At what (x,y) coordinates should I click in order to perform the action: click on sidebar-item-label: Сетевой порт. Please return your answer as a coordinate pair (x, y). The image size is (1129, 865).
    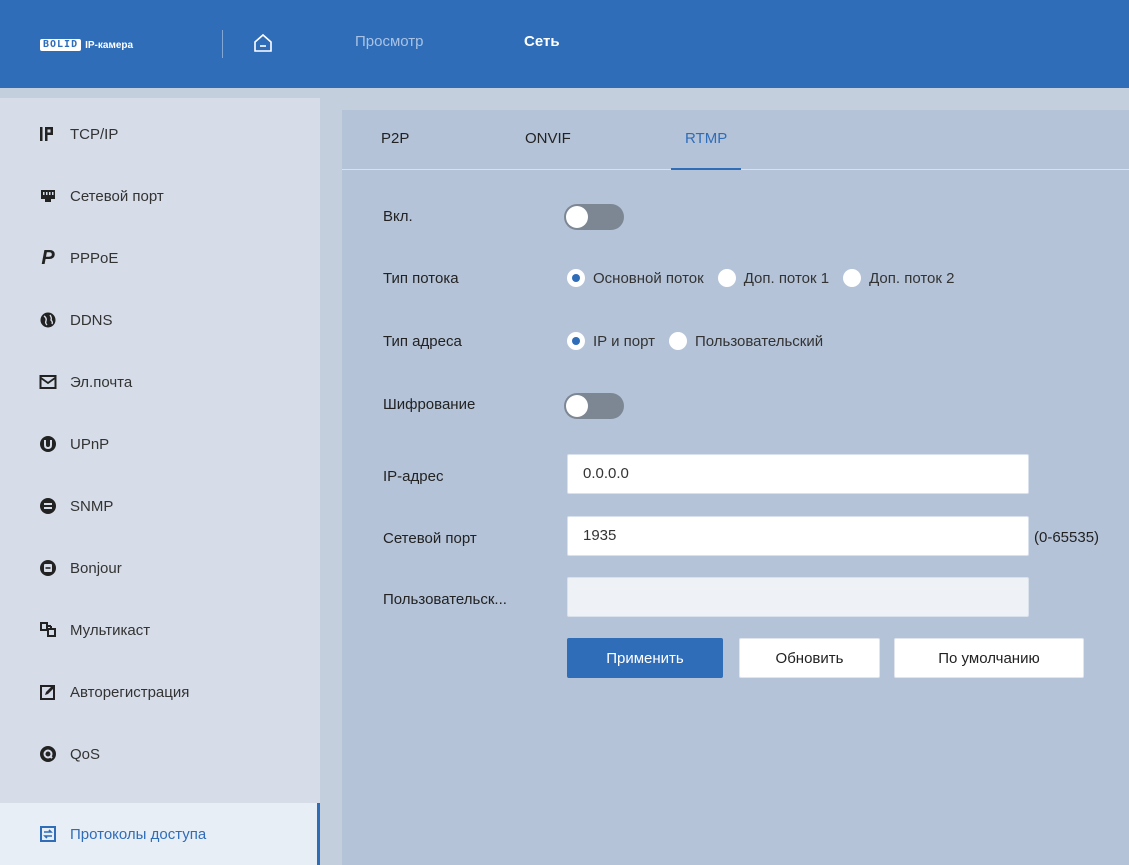
    Looking at the image, I should click on (117, 196).